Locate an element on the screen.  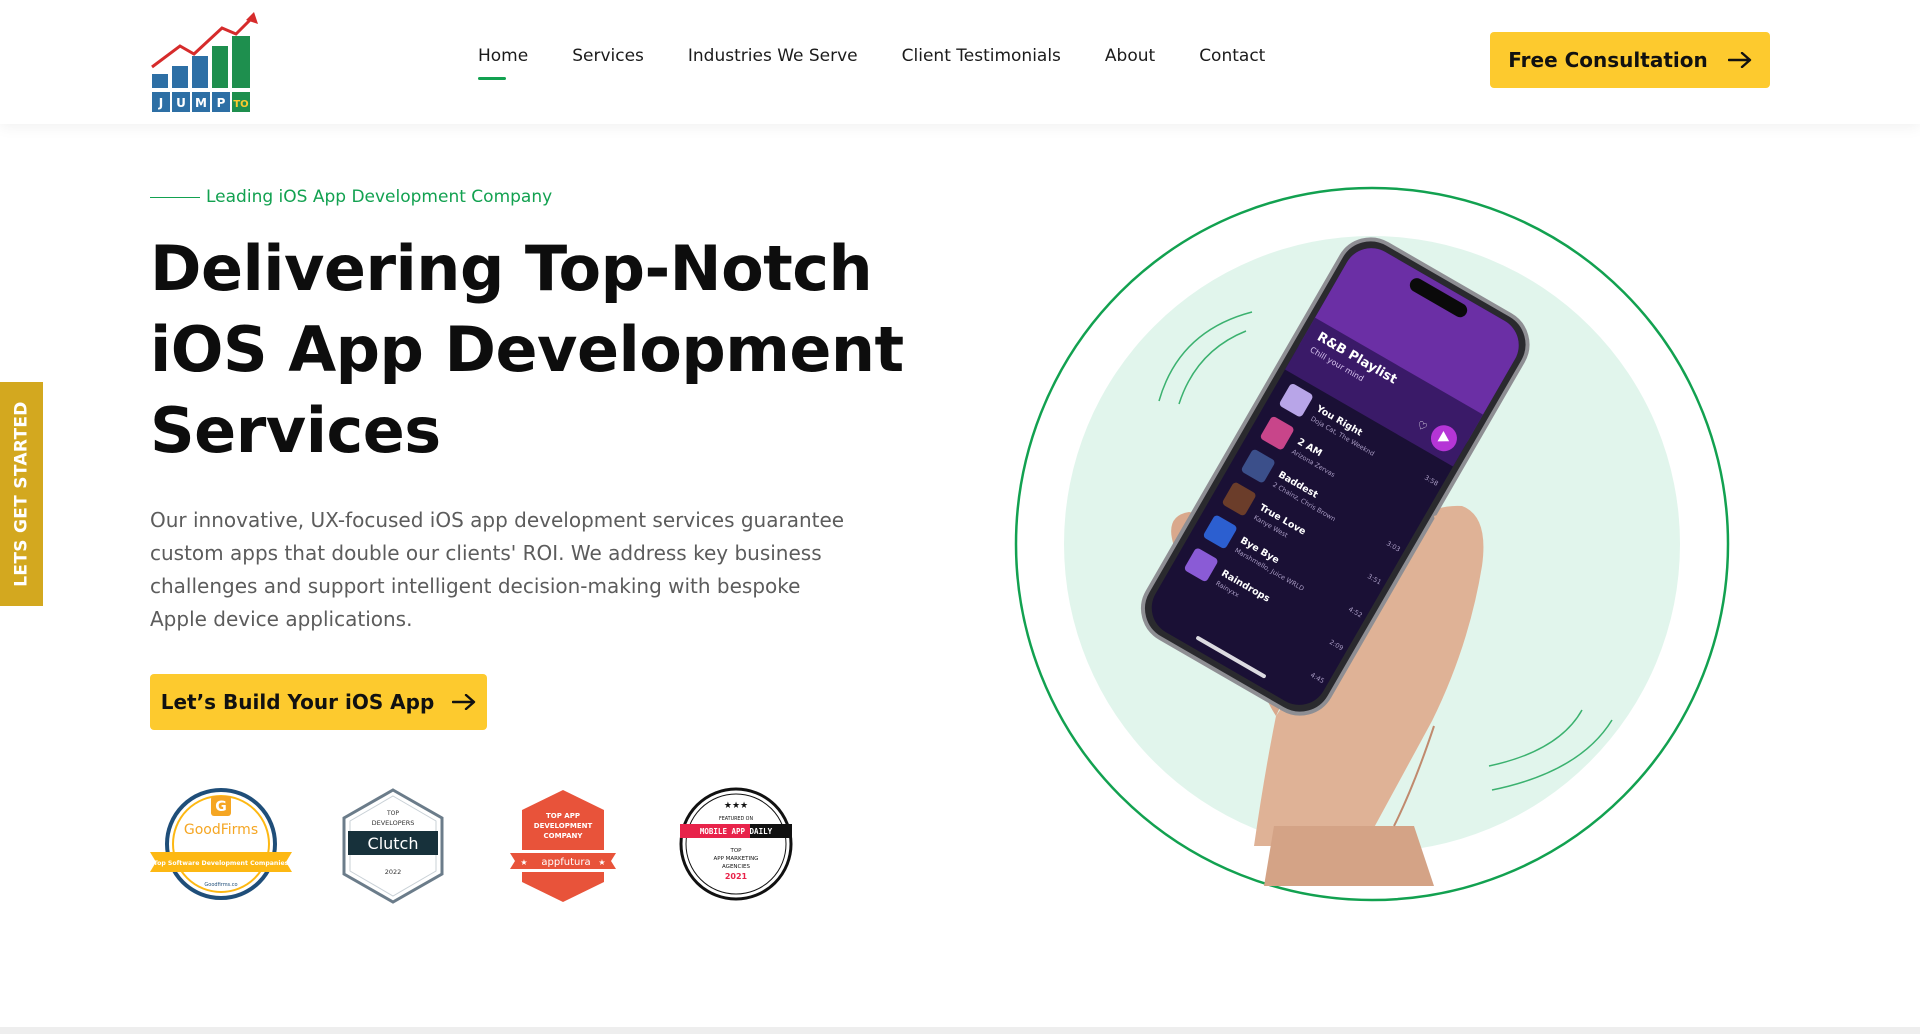
appfutura-name: appfutura is located at coordinates (565, 862).